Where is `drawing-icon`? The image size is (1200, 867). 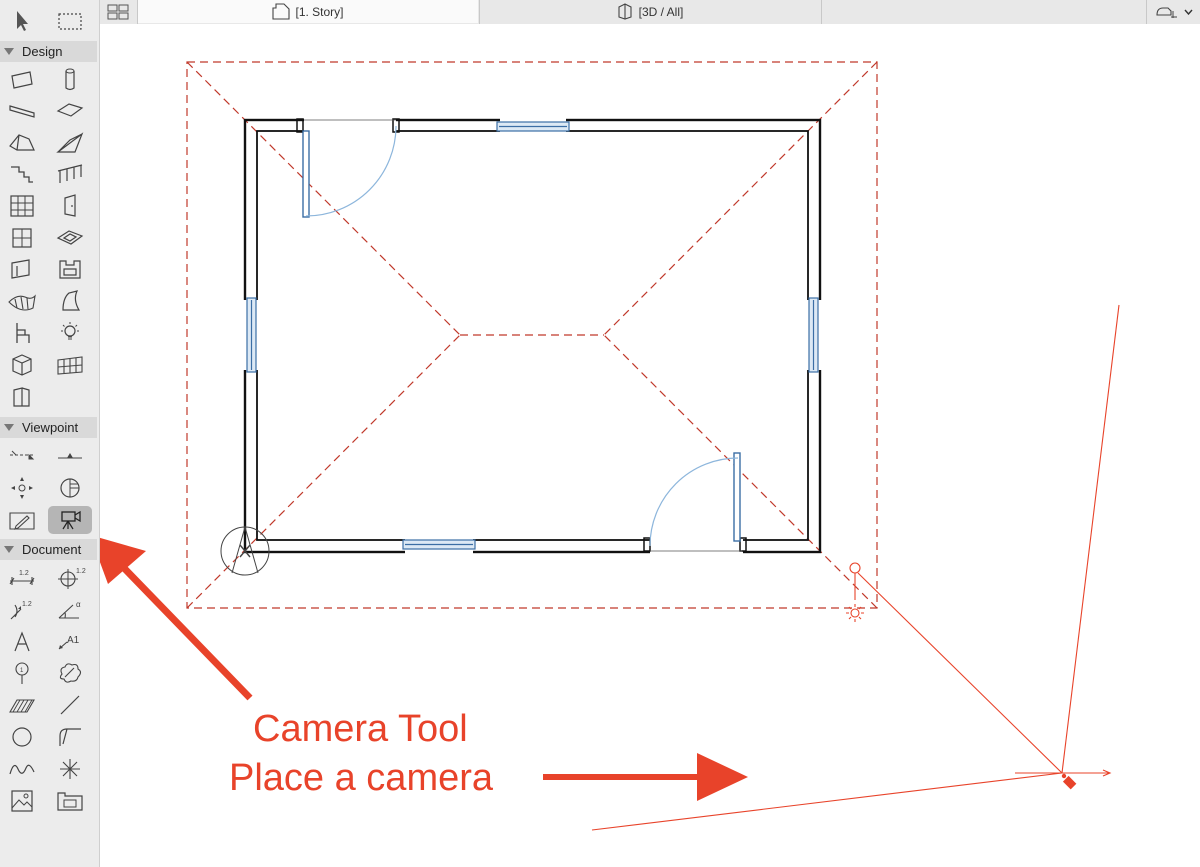 drawing-icon is located at coordinates (70, 801).